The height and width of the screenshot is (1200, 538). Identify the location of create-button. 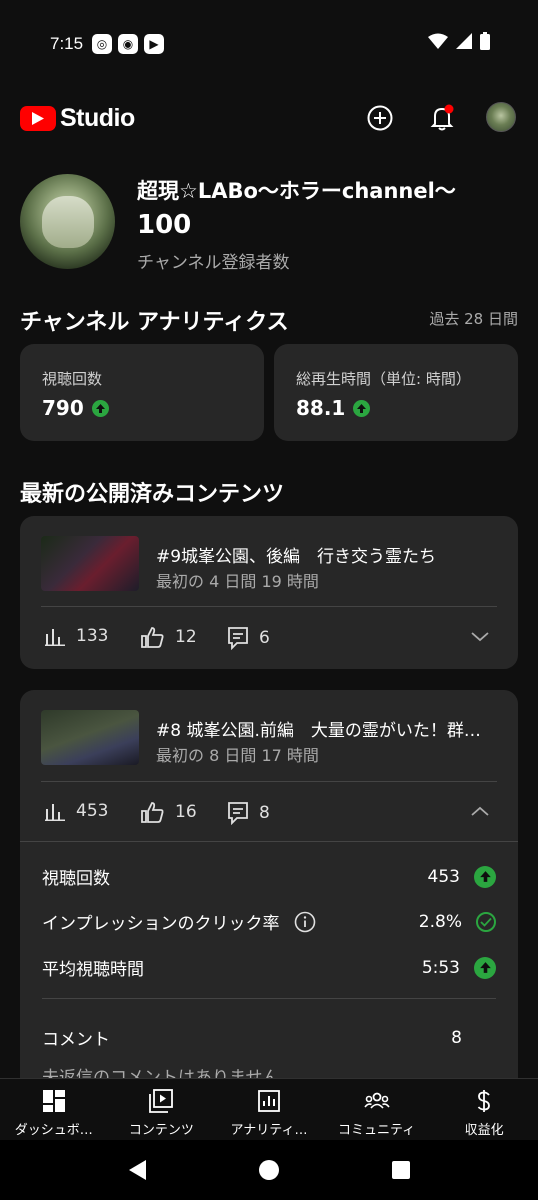
(380, 118).